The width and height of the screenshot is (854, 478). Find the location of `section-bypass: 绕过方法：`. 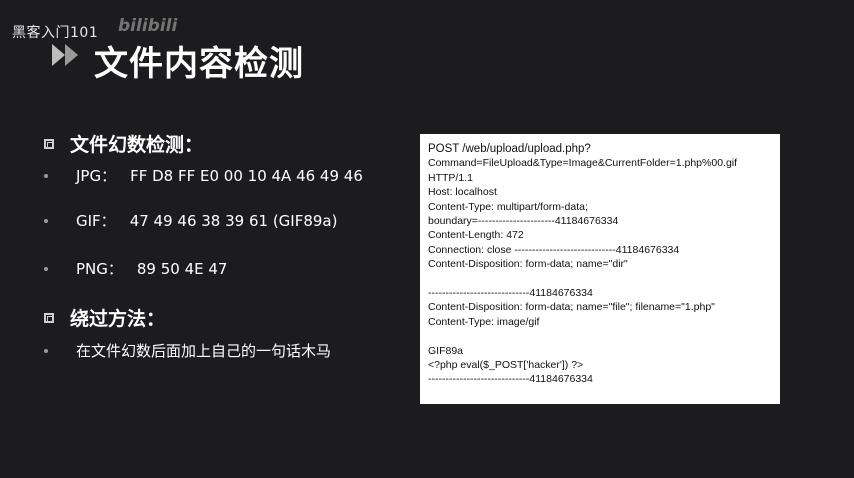

section-bypass: 绕过方法： is located at coordinates (104, 317).